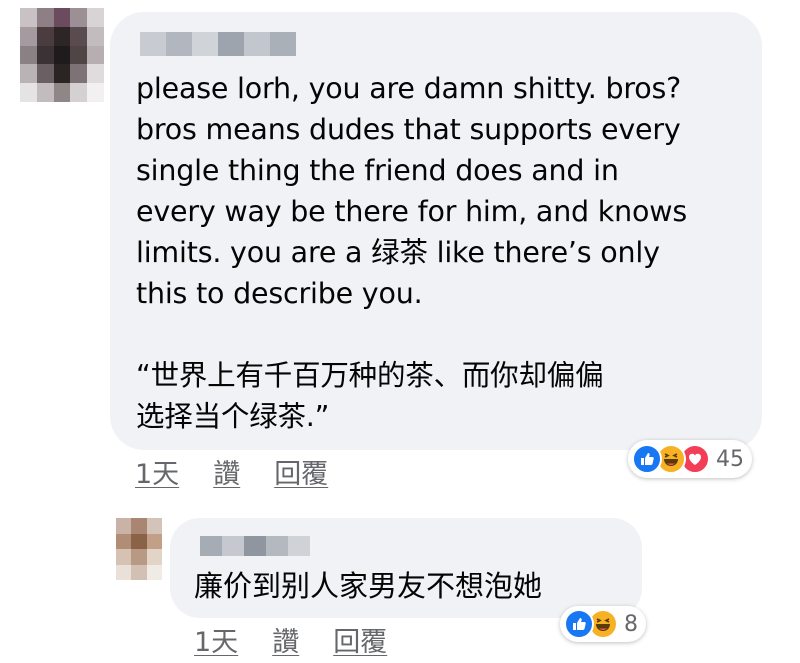 Image resolution: width=800 pixels, height=663 pixels. Describe the element at coordinates (631, 624) in the screenshot. I see `reaction-count: 8` at that location.